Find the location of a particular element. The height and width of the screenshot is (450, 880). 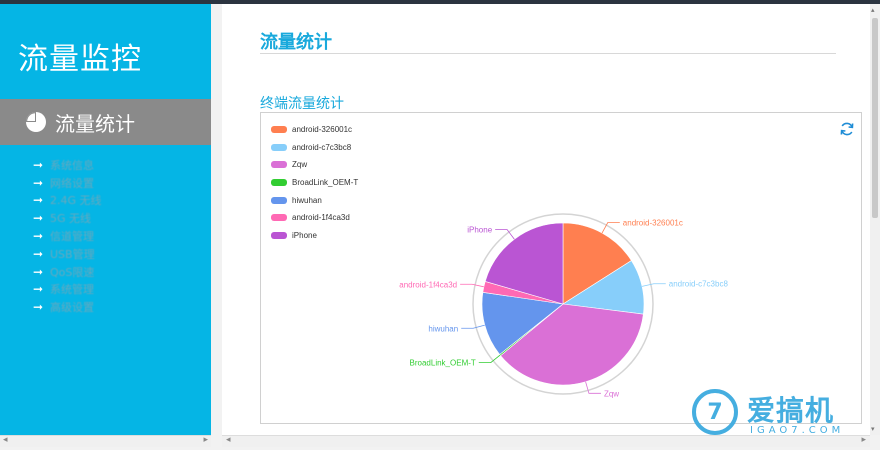

nav-item-label: 流量统计 is located at coordinates (95, 123).